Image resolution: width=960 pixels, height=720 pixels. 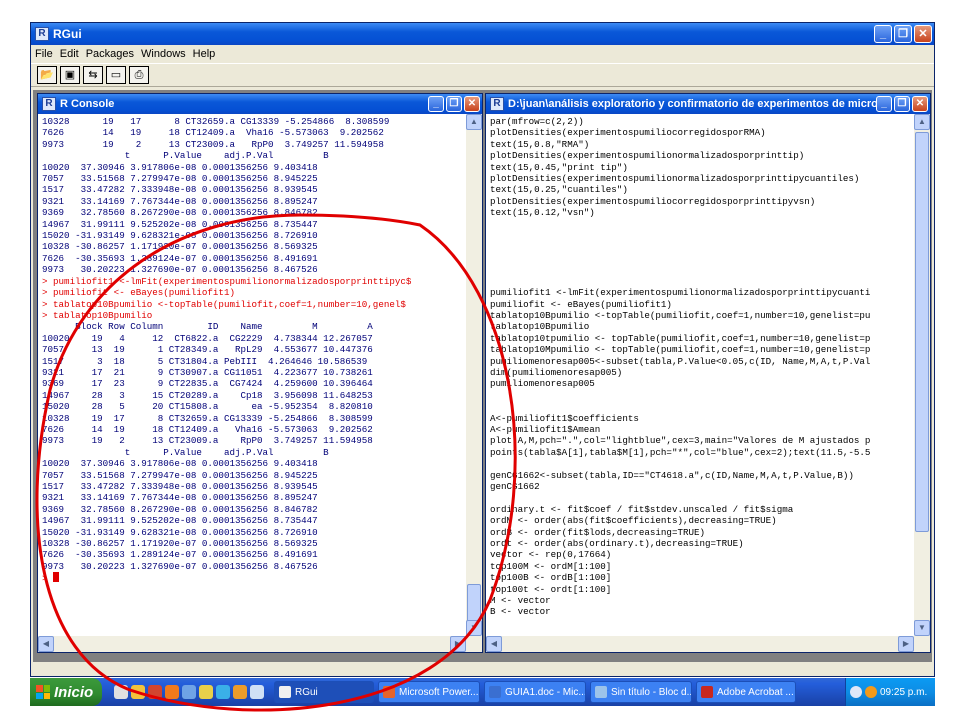 I want to click on editor-vertical-scrollbar: ▲ ▼, so click(x=922, y=375).